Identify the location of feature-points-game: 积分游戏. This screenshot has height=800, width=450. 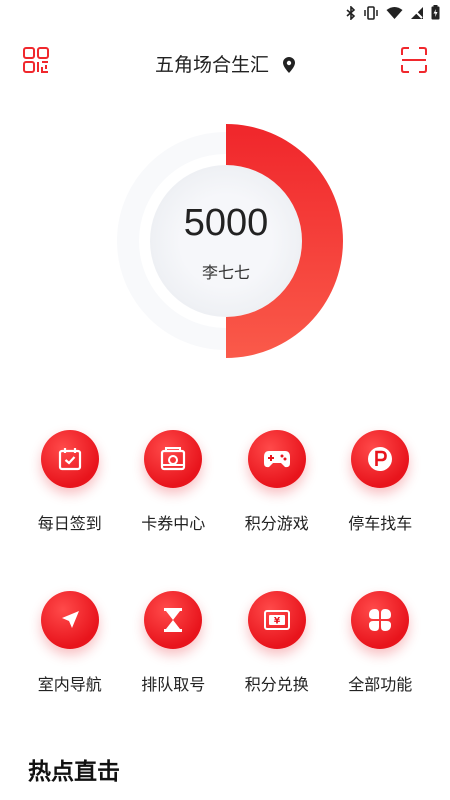
(277, 482).